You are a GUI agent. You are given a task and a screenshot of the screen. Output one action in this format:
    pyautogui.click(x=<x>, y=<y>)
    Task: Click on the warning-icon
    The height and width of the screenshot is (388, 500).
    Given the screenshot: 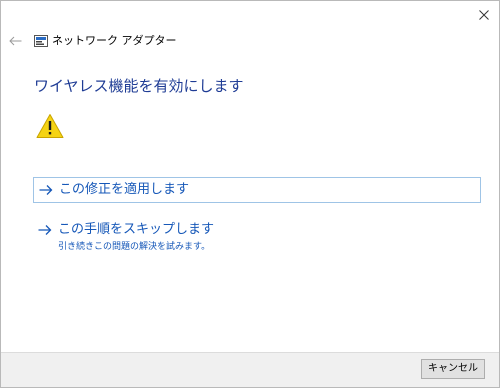 What is the action you would take?
    pyautogui.click(x=50, y=126)
    